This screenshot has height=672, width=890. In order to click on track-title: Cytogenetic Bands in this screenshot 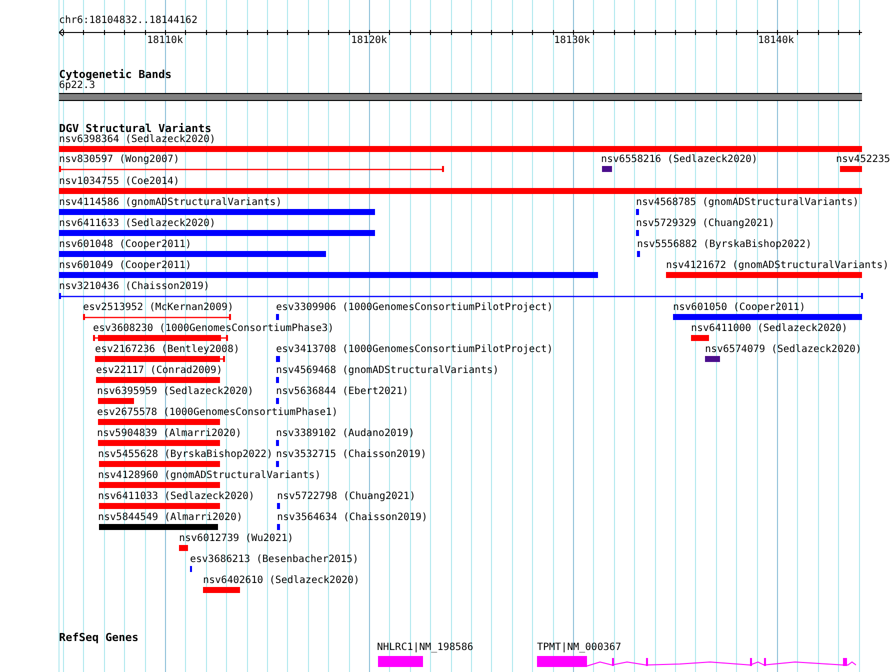, I will do `click(115, 74)`.